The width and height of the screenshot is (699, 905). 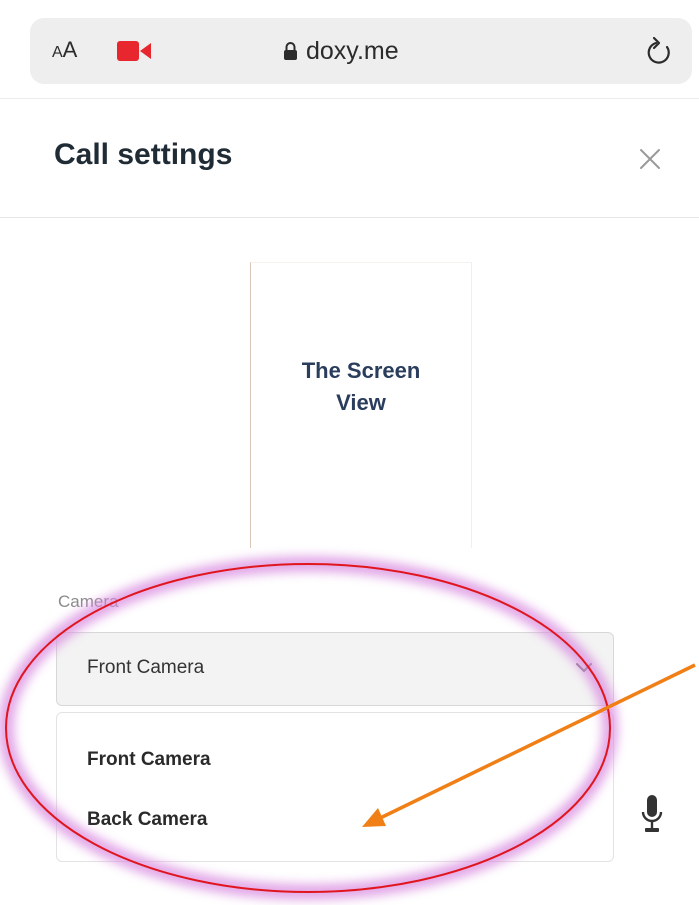 What do you see at coordinates (146, 667) in the screenshot?
I see `camera-select-value: Front Camera` at bounding box center [146, 667].